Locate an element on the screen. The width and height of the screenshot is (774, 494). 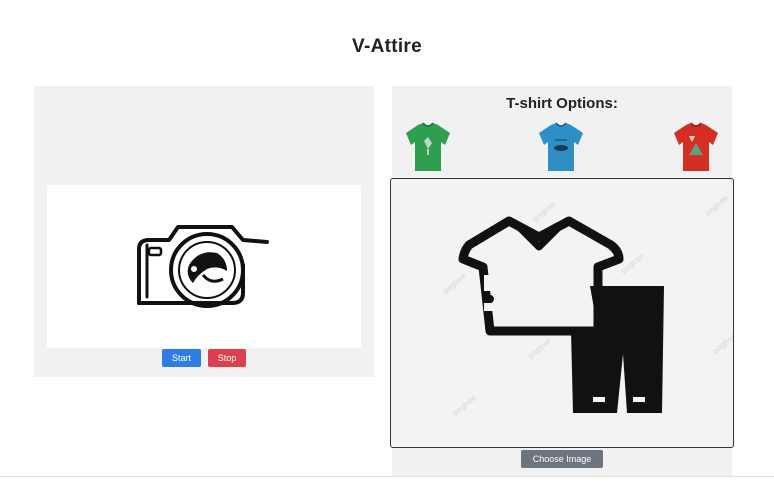
clothing-icon is located at coordinates (561, 314).